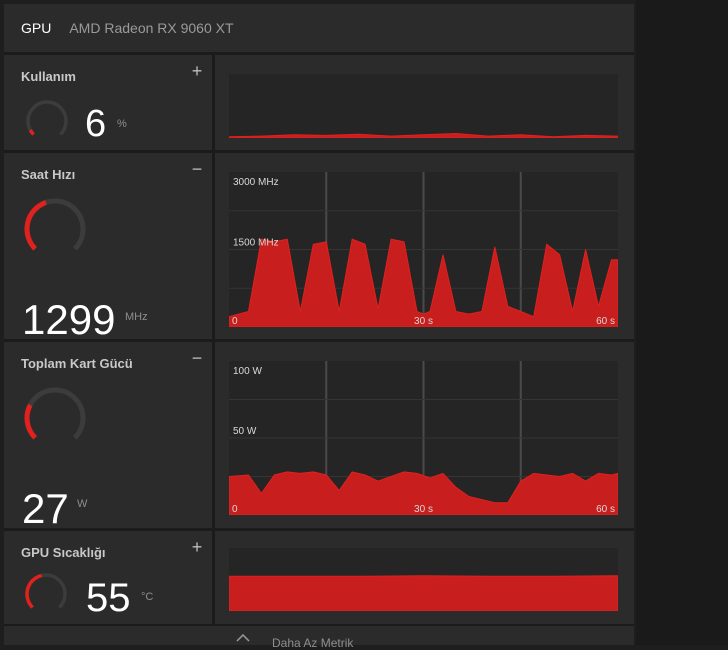  I want to click on metric-row-temperature: GPU Sıcaklığı + 55 °C, so click(319, 577).